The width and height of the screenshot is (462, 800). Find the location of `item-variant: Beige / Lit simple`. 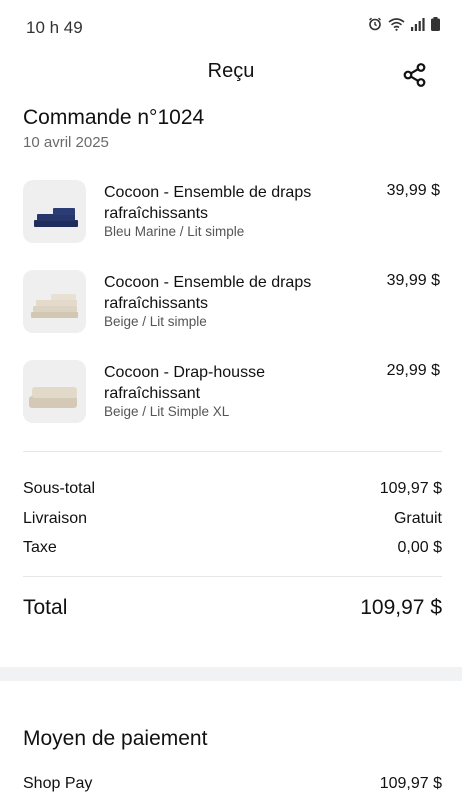

item-variant: Beige / Lit simple is located at coordinates (155, 321).